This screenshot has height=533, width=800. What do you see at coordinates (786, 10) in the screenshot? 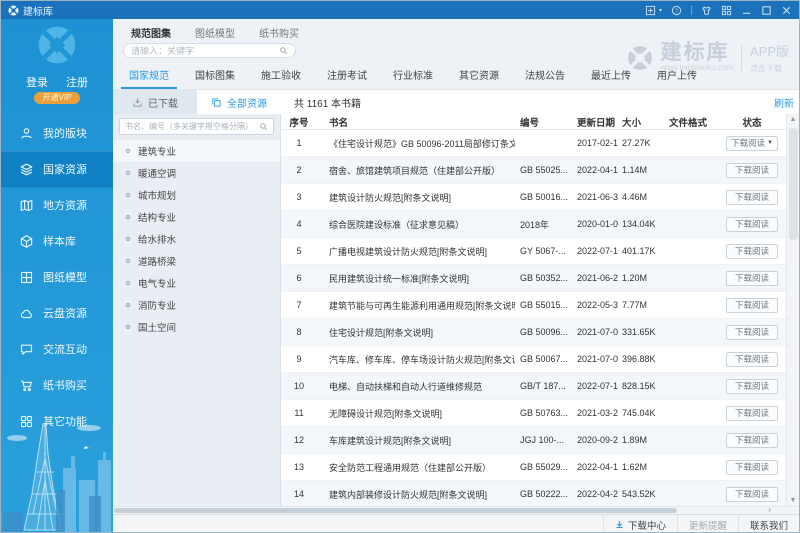
I see `close-icon` at bounding box center [786, 10].